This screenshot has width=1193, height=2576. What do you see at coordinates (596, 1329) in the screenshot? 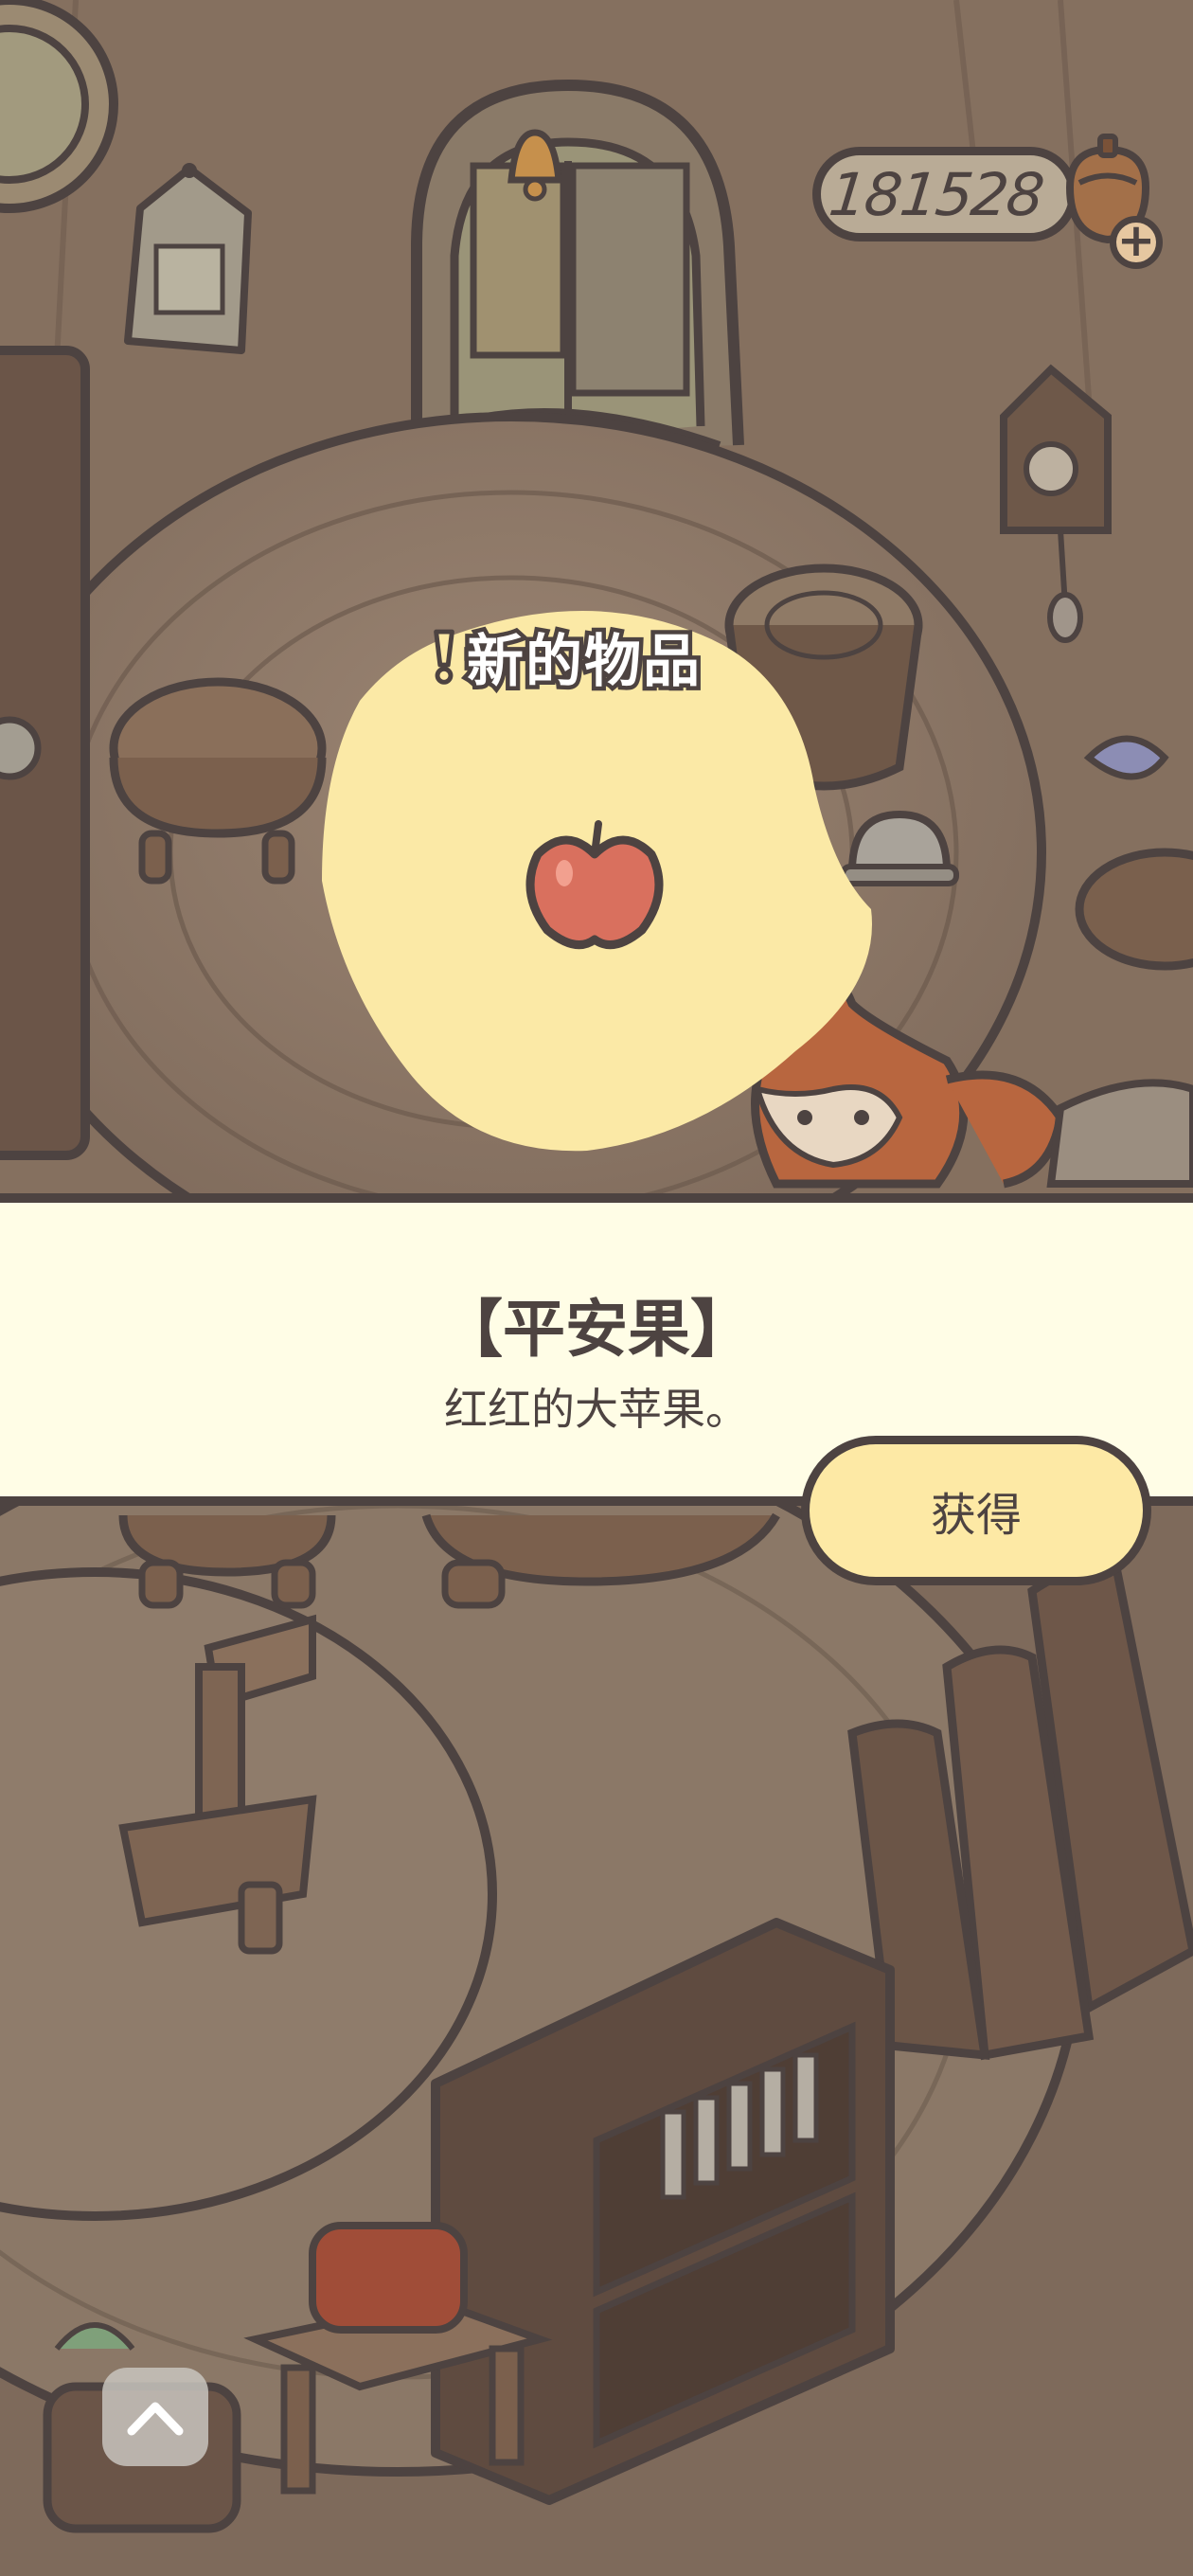
I see `item-name: 【平安果】` at bounding box center [596, 1329].